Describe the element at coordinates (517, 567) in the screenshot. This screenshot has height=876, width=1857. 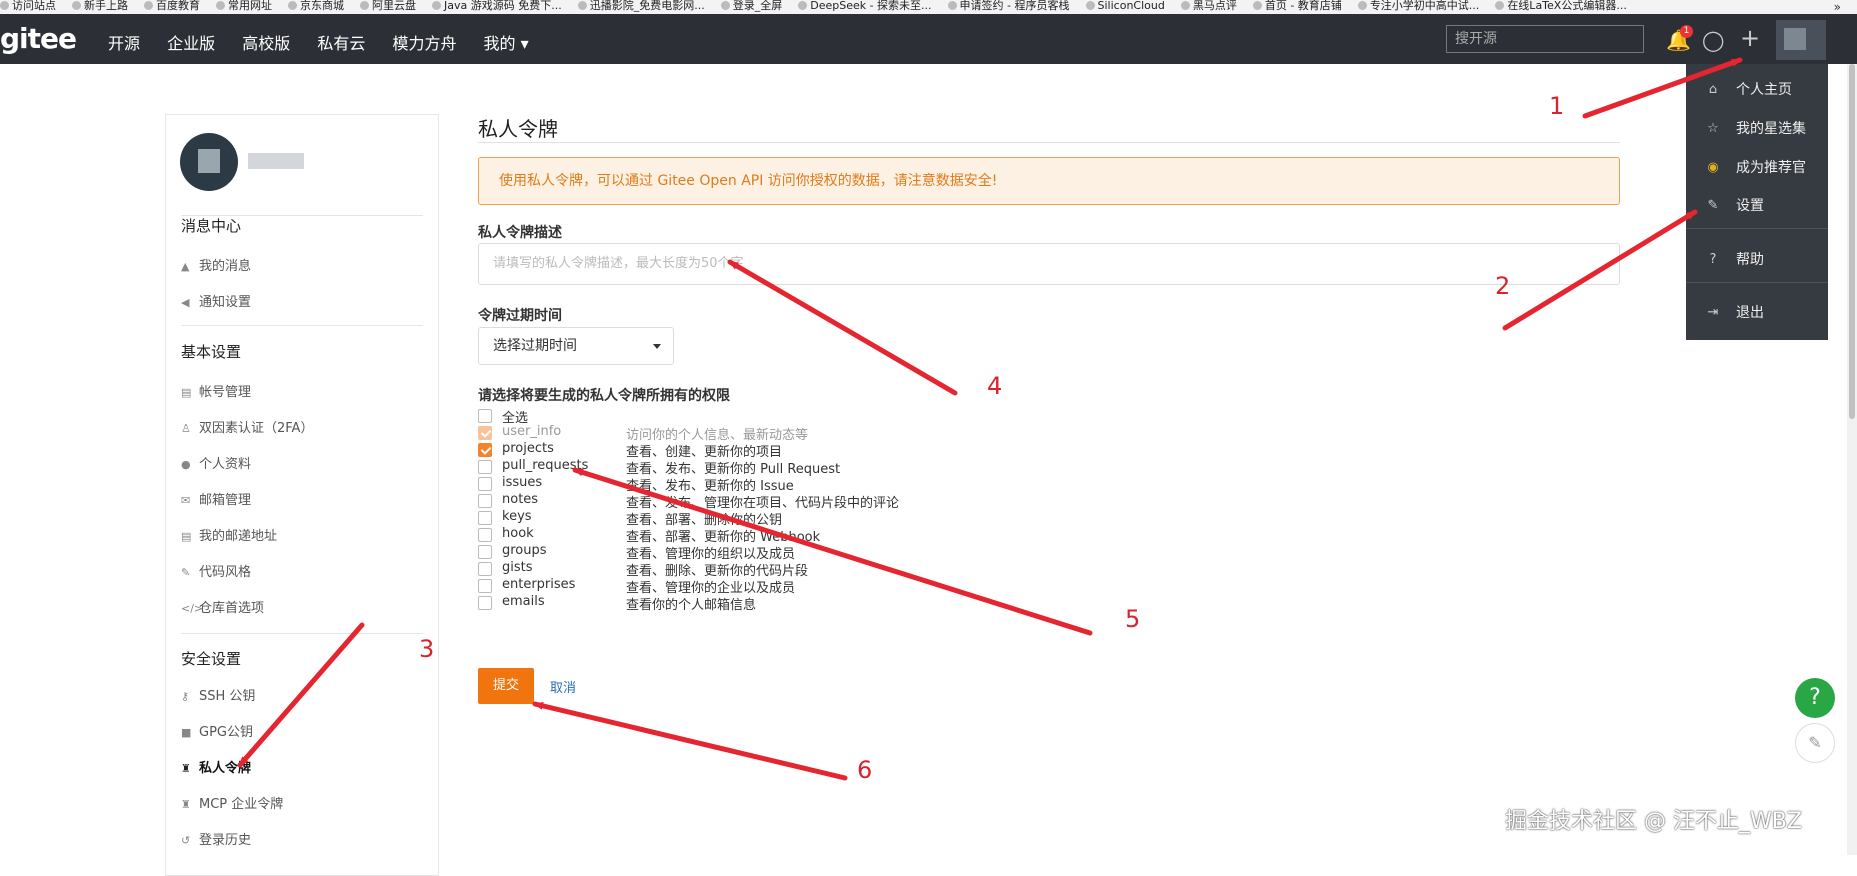
I see `permission-name: gists` at that location.